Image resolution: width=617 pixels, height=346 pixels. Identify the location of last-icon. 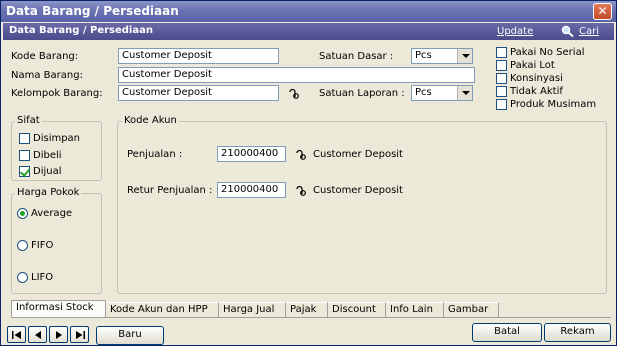
(80, 335).